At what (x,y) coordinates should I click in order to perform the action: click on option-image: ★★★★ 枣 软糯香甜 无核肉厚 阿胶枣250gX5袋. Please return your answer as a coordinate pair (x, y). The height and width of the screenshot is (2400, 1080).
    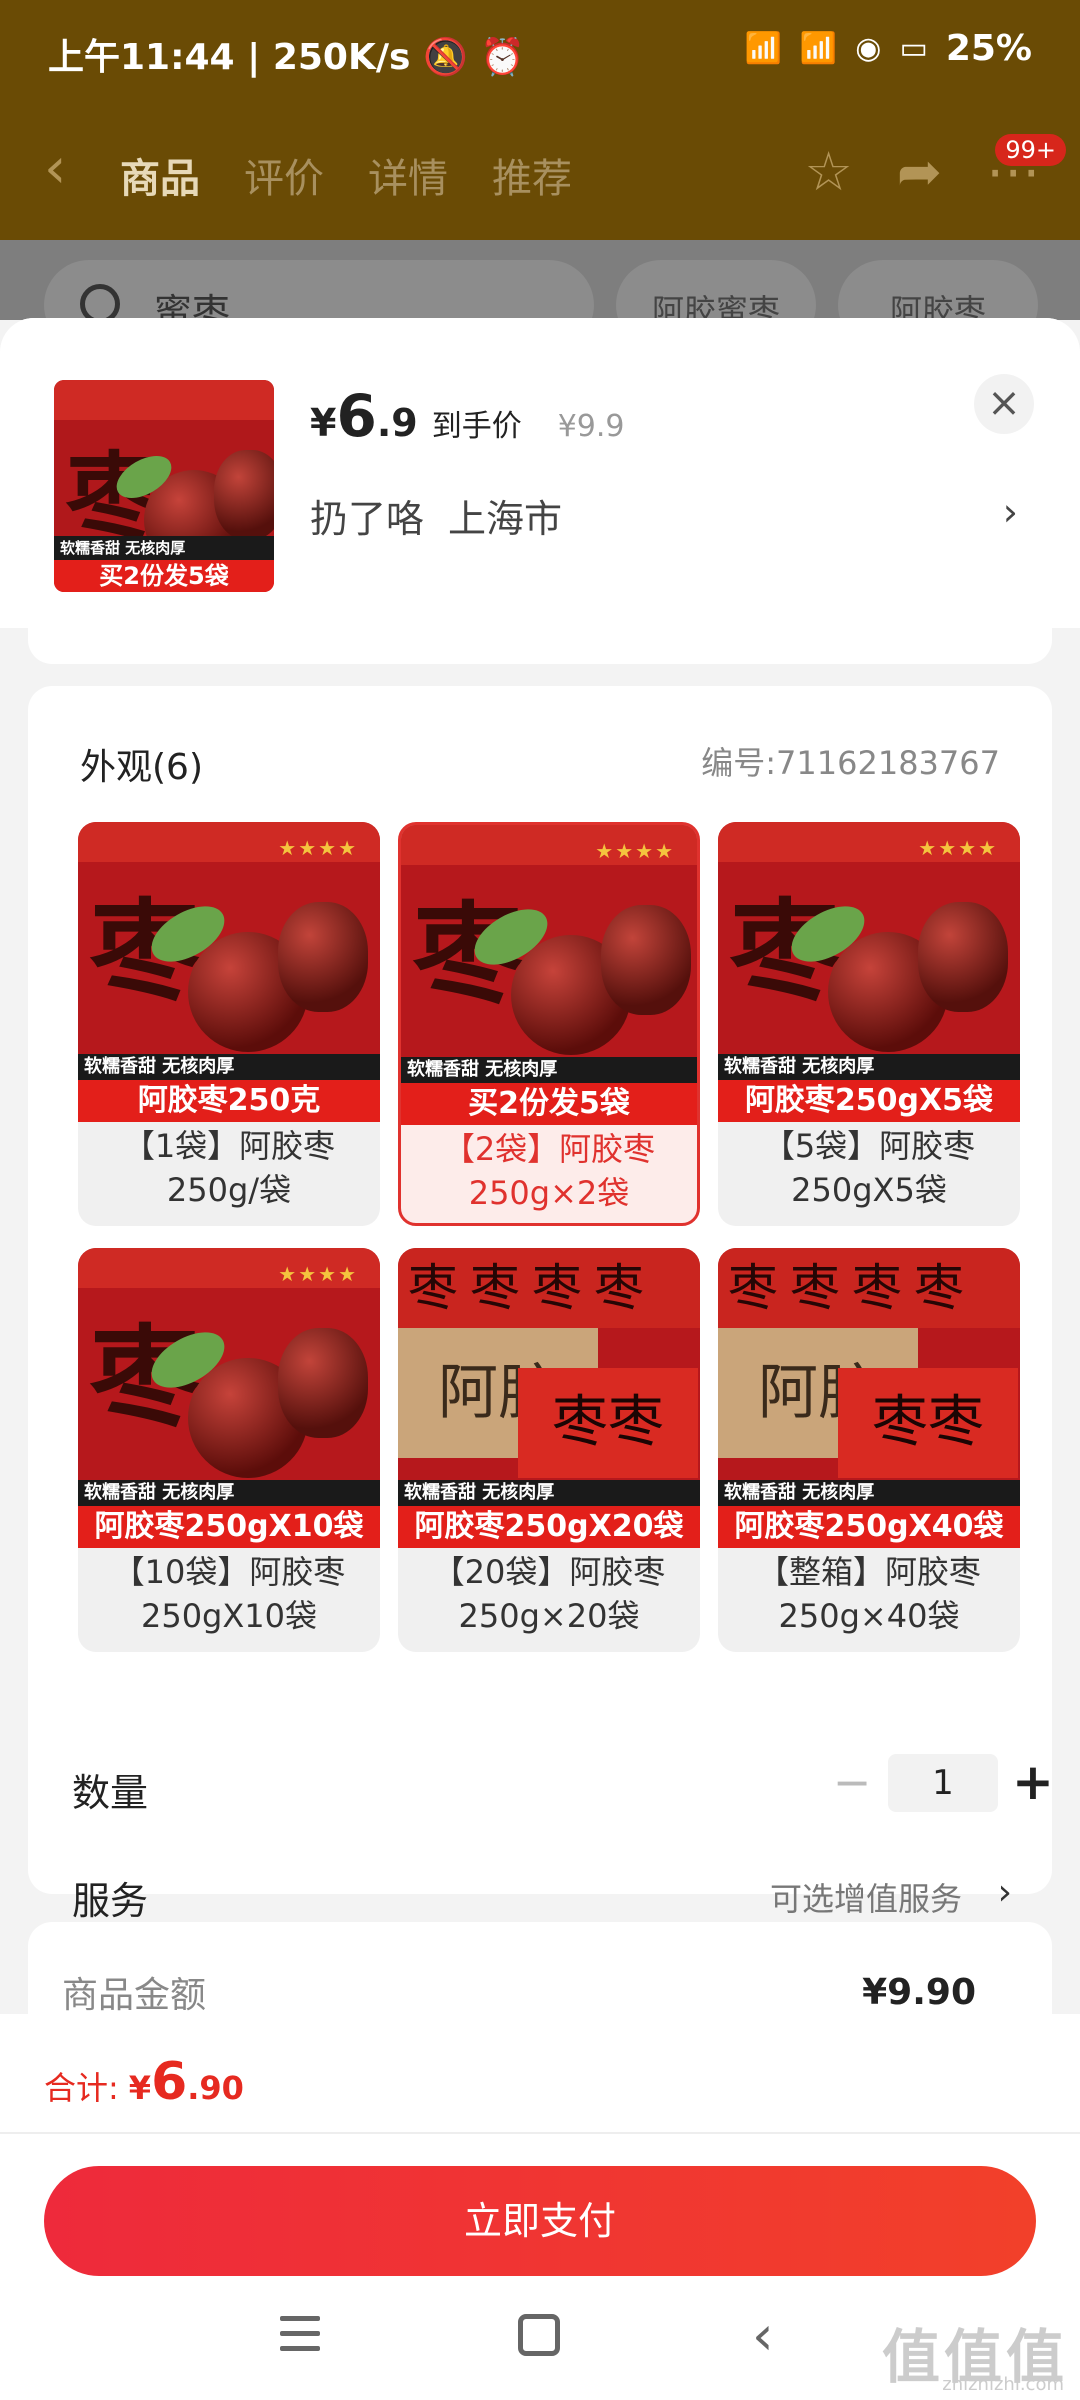
    Looking at the image, I should click on (869, 972).